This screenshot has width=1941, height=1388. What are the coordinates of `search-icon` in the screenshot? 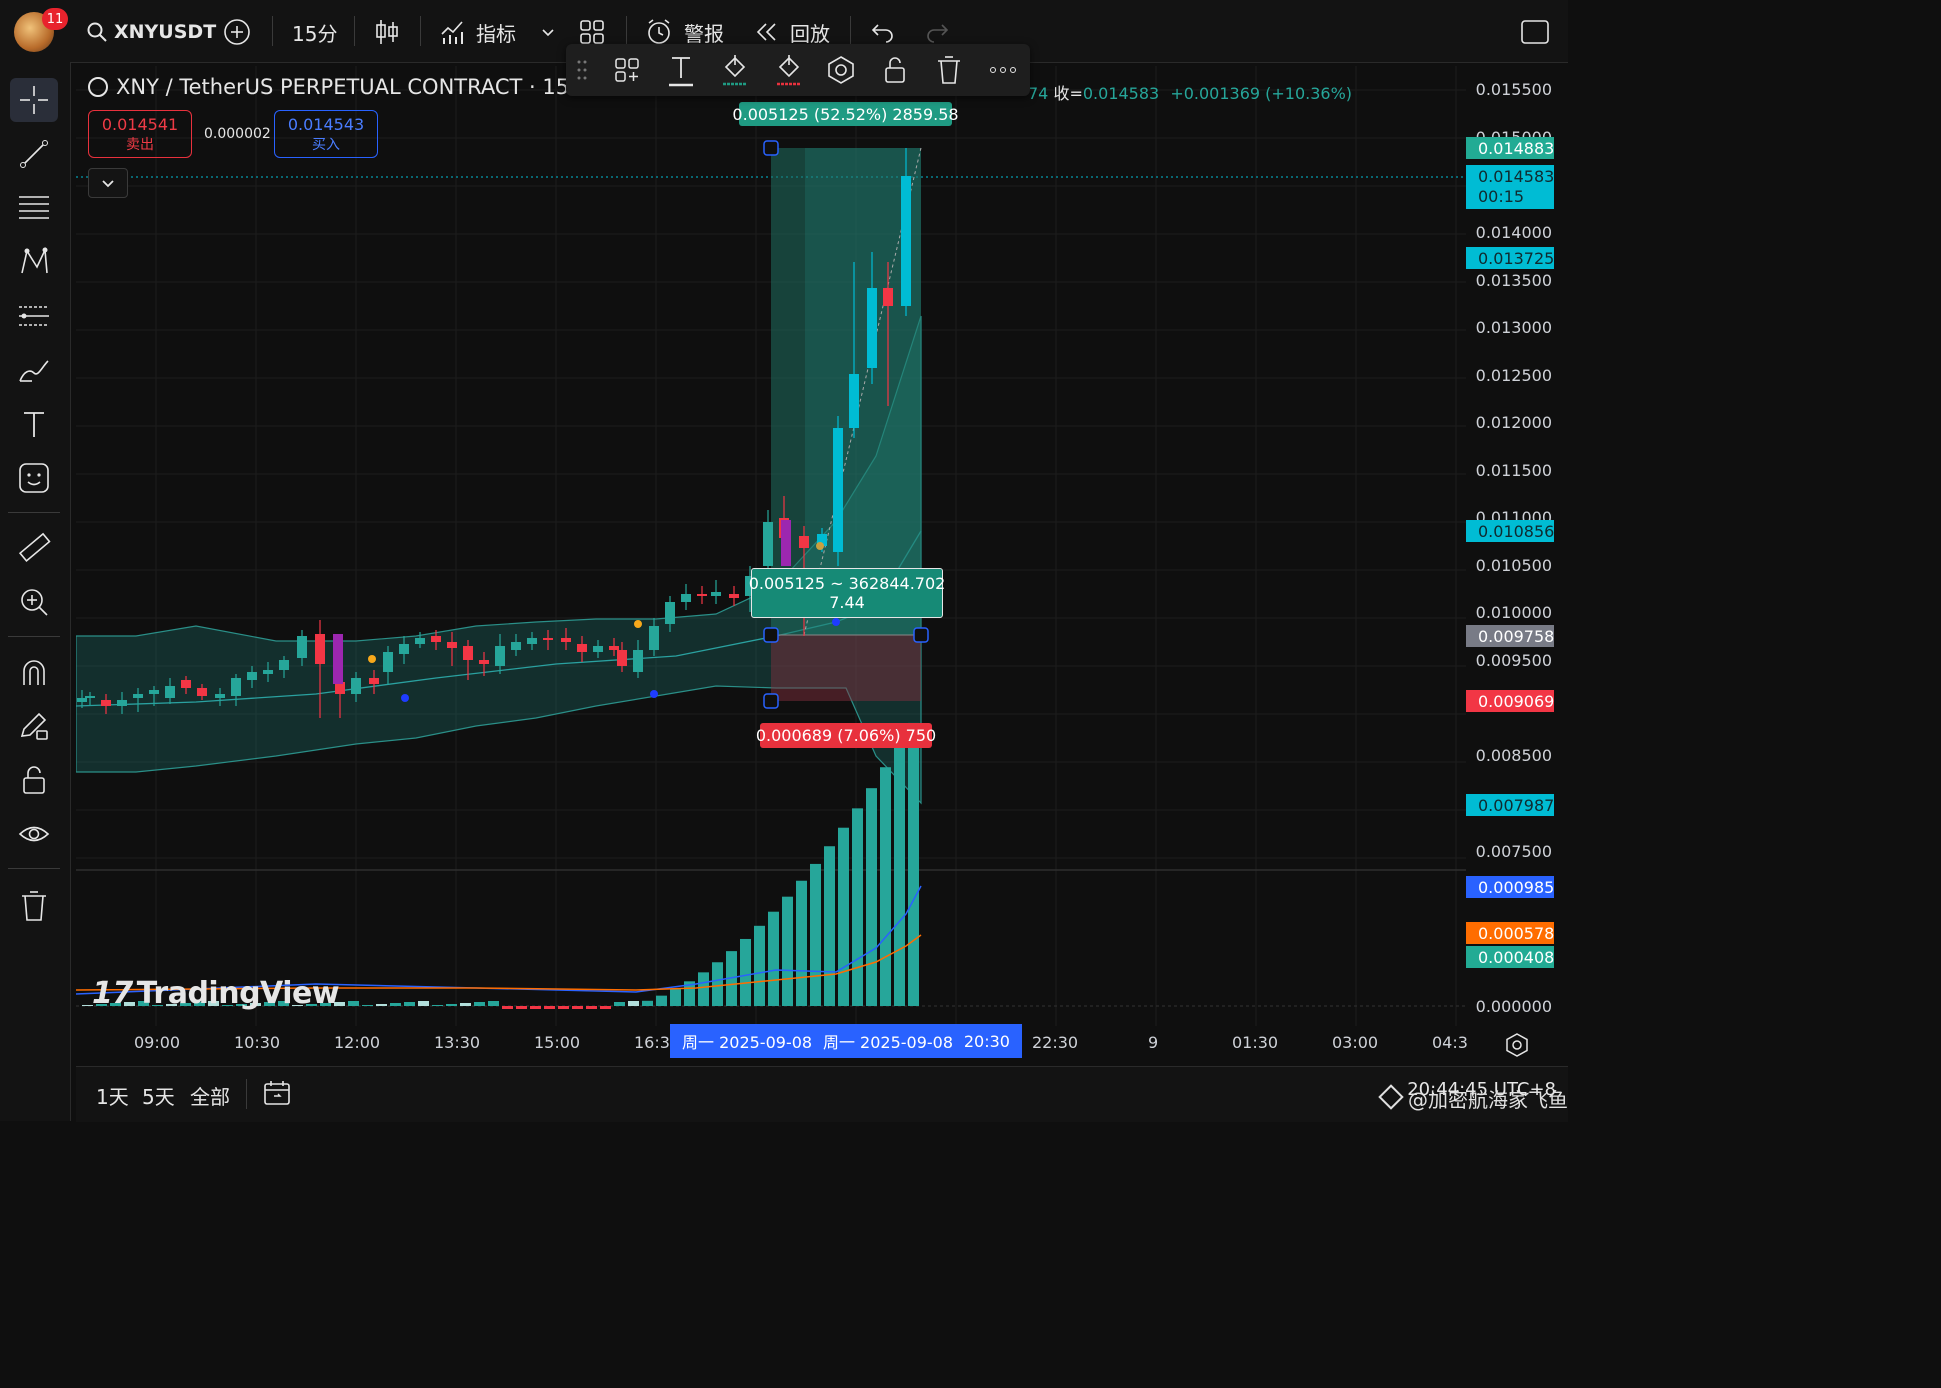 It's located at (97, 32).